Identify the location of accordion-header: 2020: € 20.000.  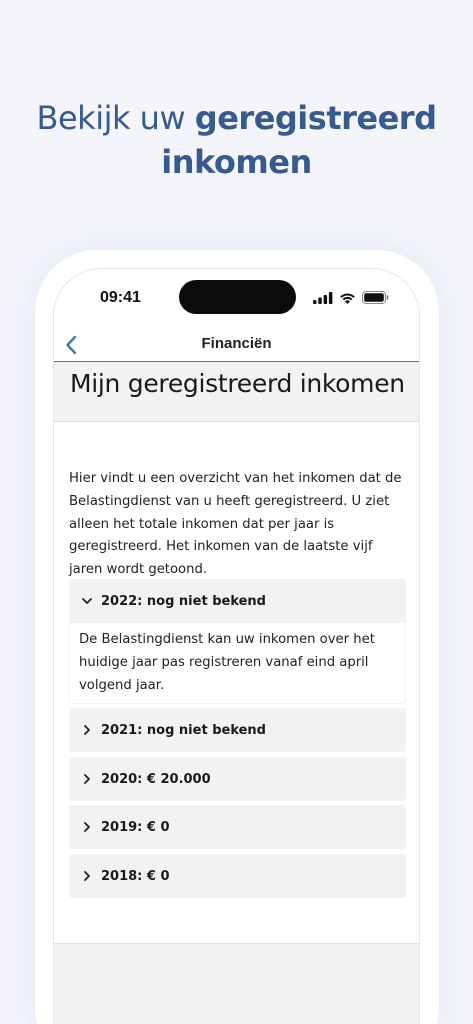
(237, 779).